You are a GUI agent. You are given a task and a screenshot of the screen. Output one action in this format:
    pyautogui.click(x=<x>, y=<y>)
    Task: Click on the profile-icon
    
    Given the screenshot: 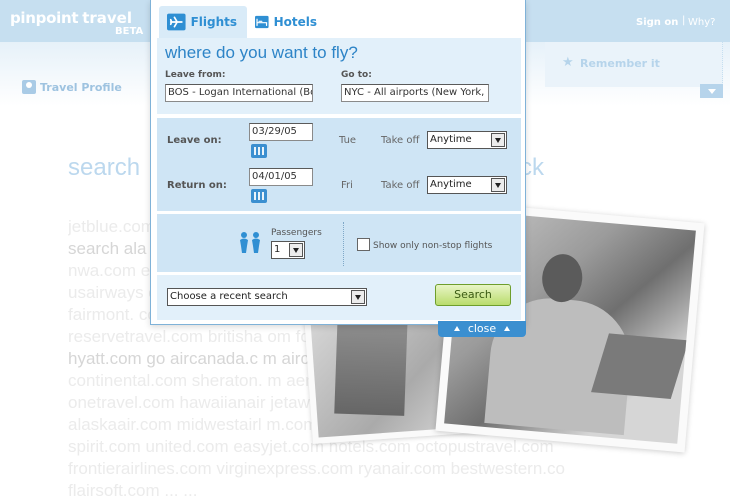 What is the action you would take?
    pyautogui.click(x=29, y=87)
    